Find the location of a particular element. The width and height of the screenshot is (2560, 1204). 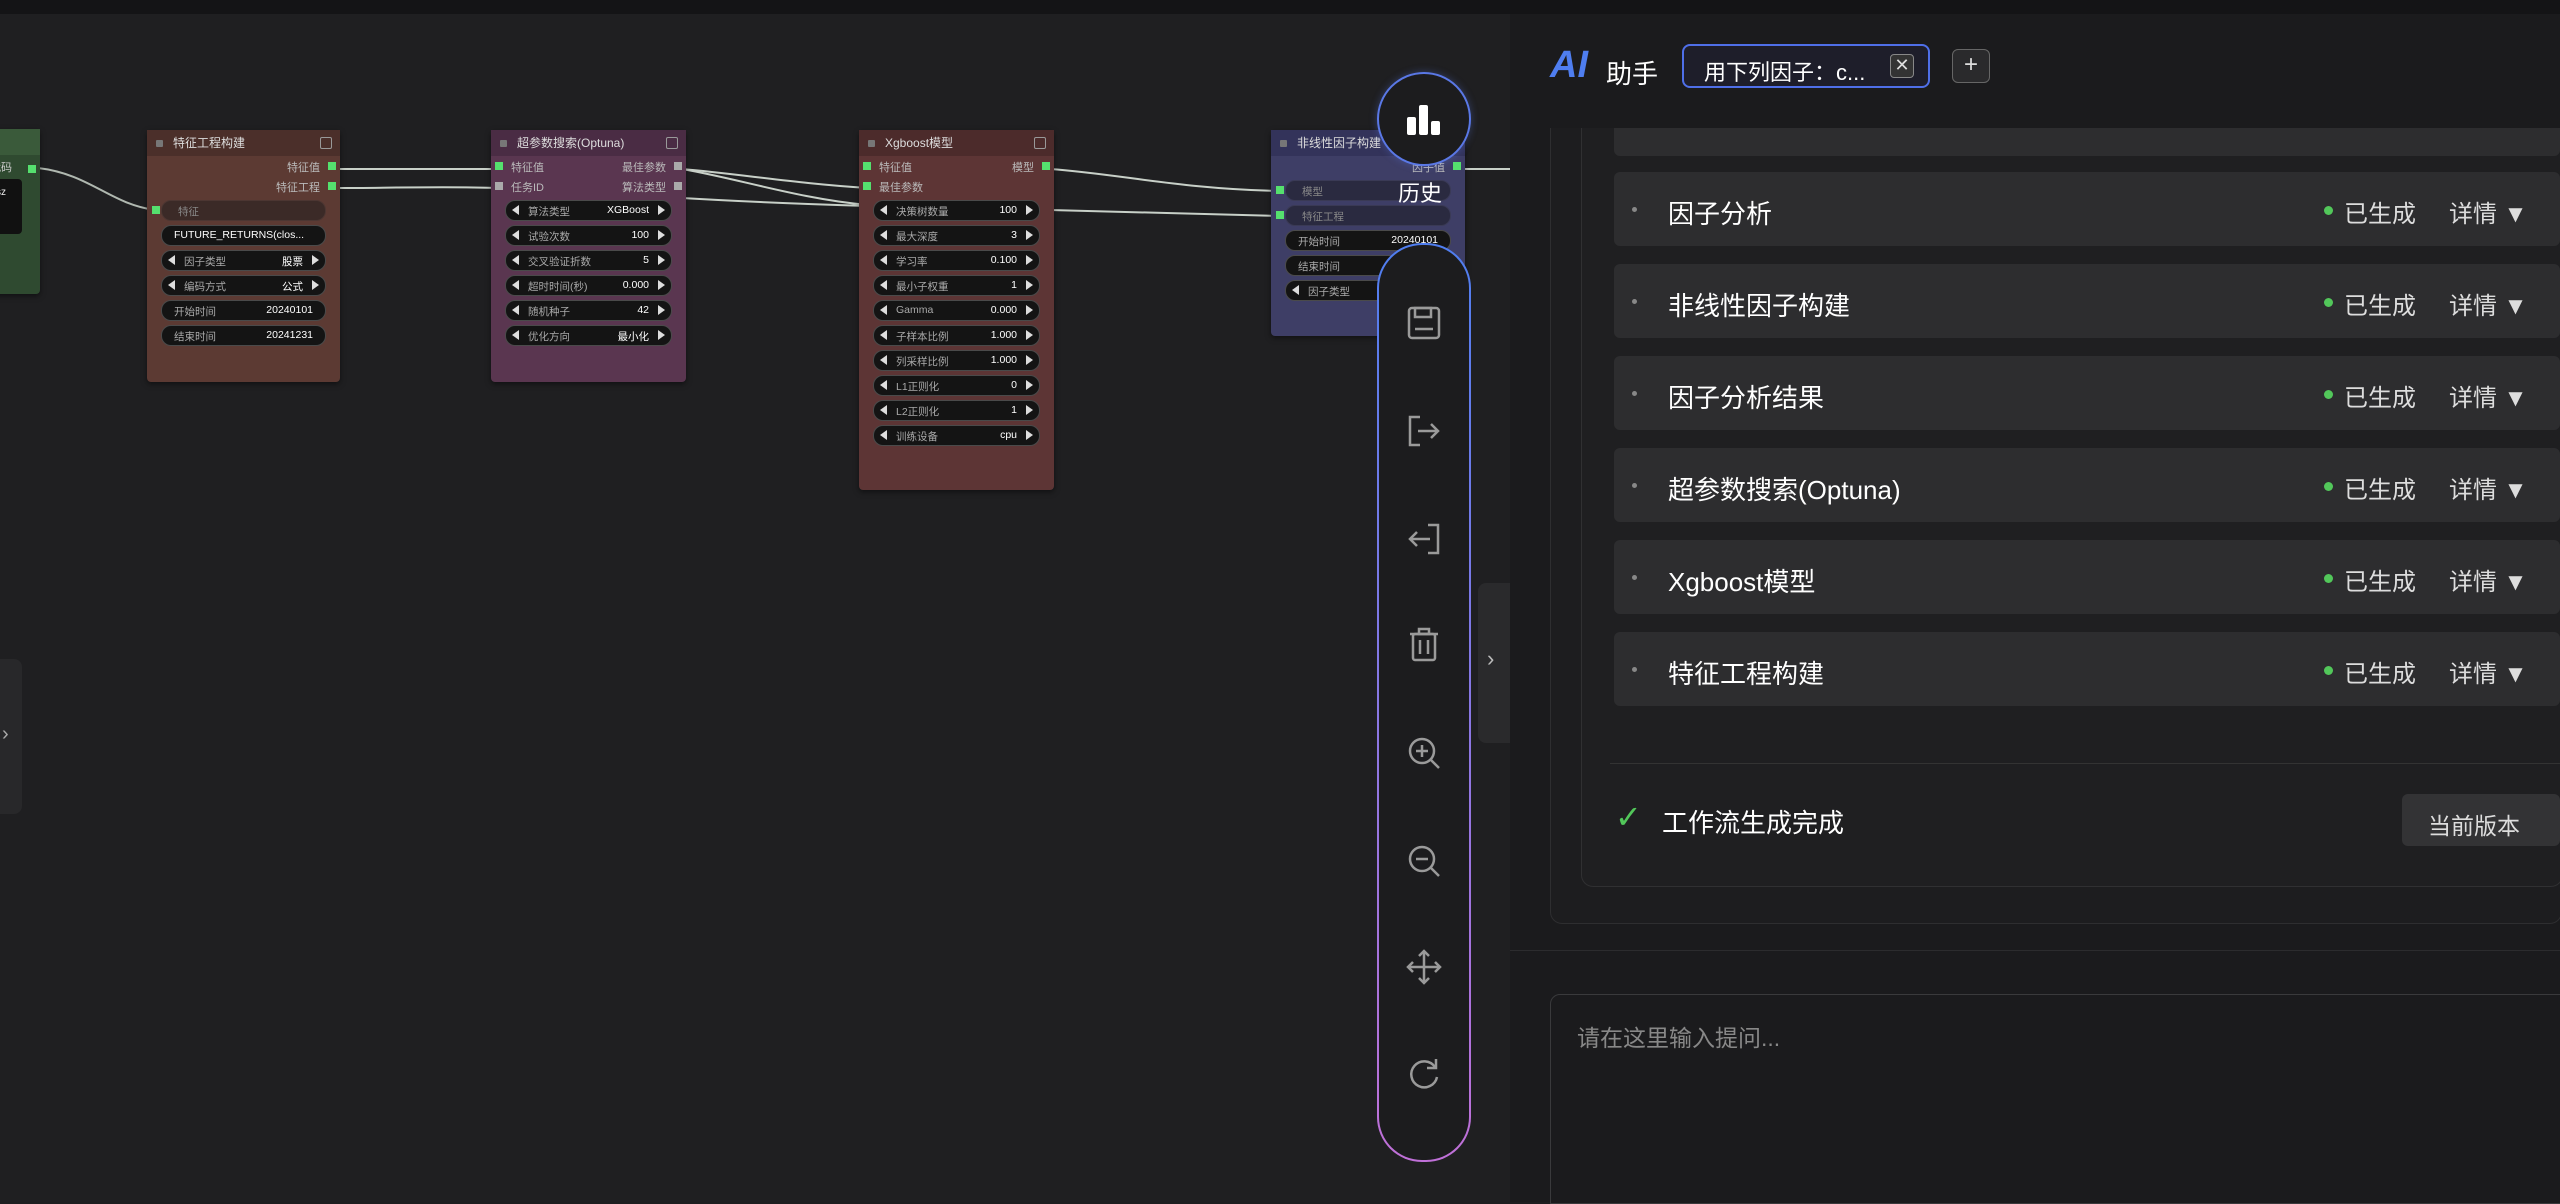

widget-encoding: 编码方式 公式 is located at coordinates (243, 285).